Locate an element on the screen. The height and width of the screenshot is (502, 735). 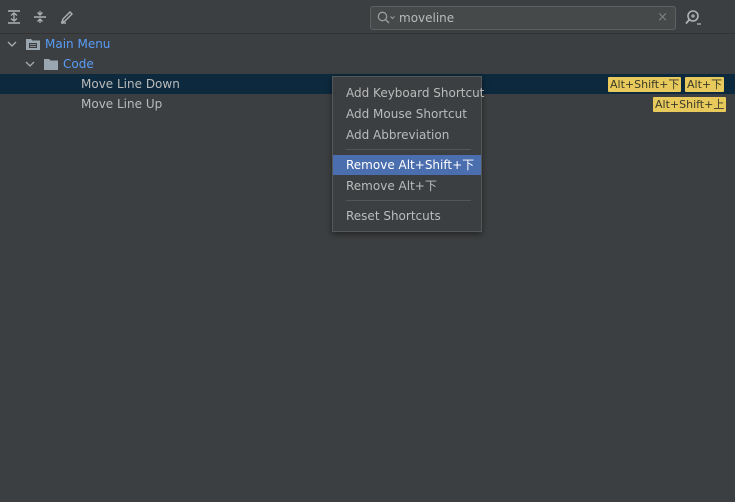
tree-node-main-menu: Main Menu is located at coordinates (367, 44).